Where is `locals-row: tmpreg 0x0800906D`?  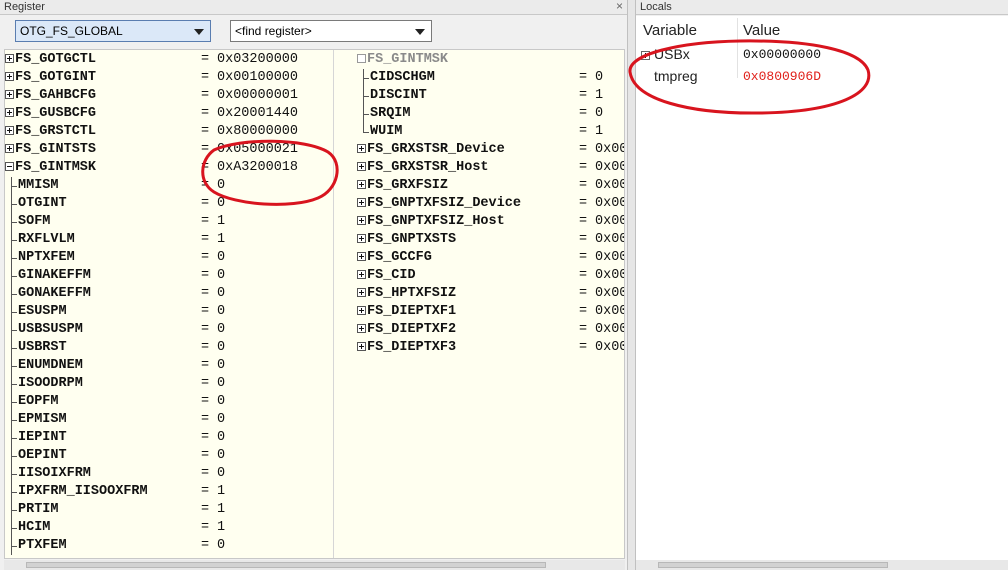
locals-row: tmpreg 0x0800906D is located at coordinates (822, 78).